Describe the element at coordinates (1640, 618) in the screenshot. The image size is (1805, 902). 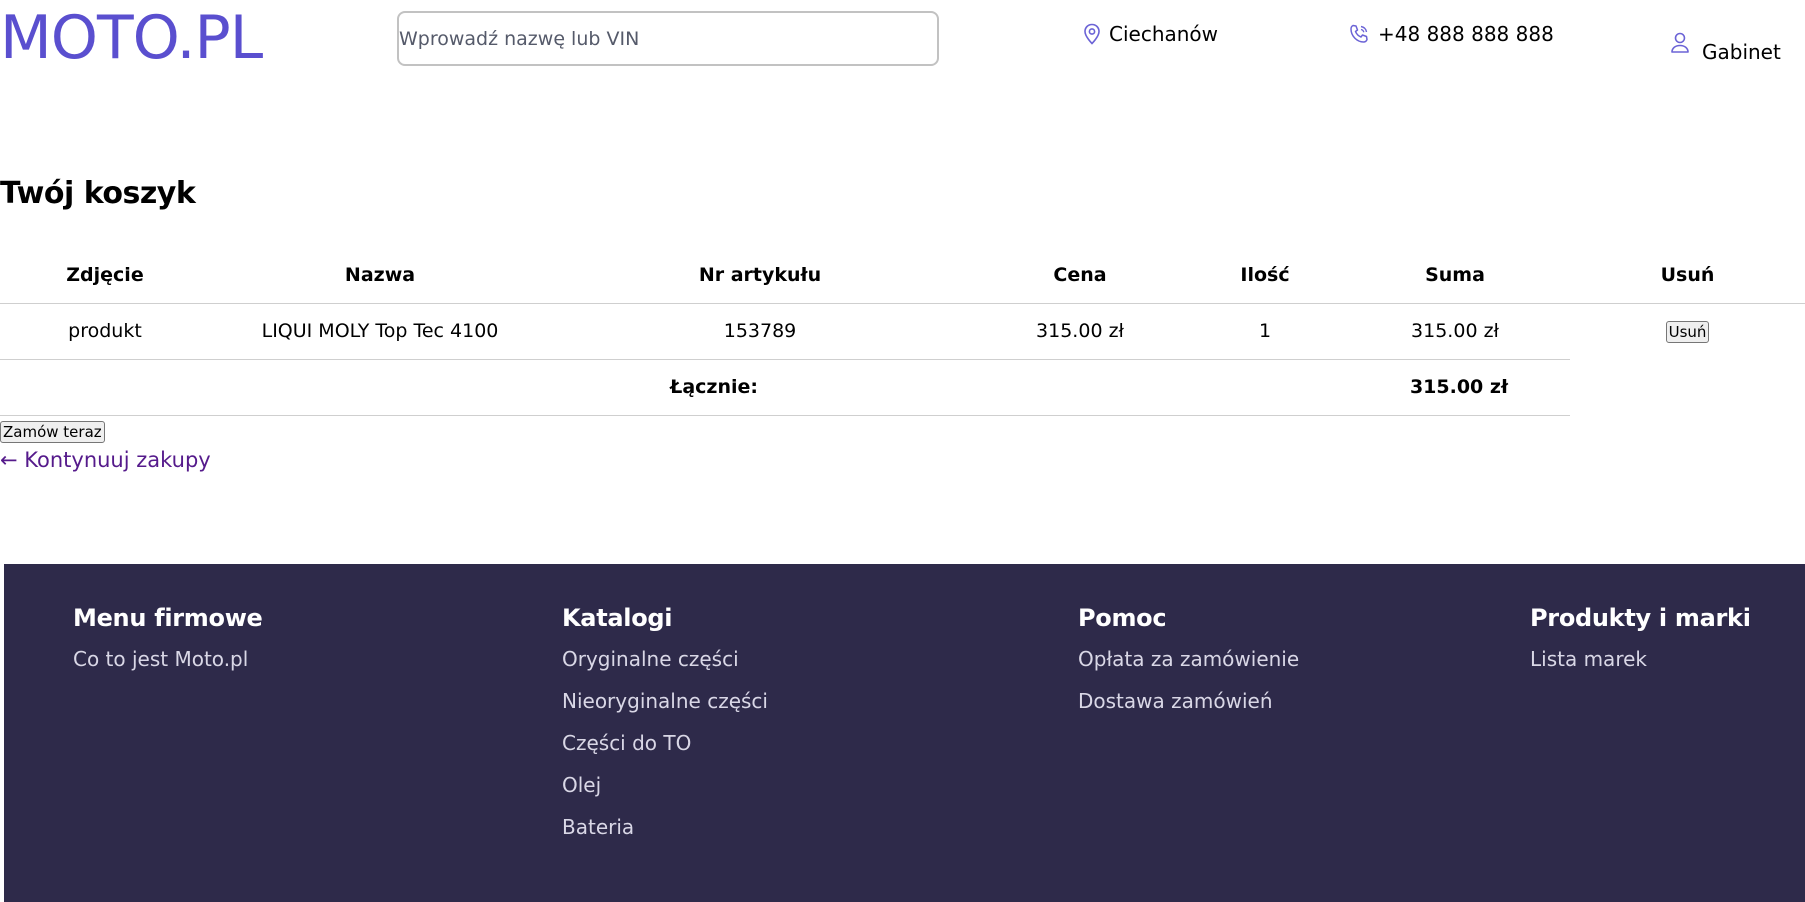
I see `footer-heading: Produkty i marki` at that location.